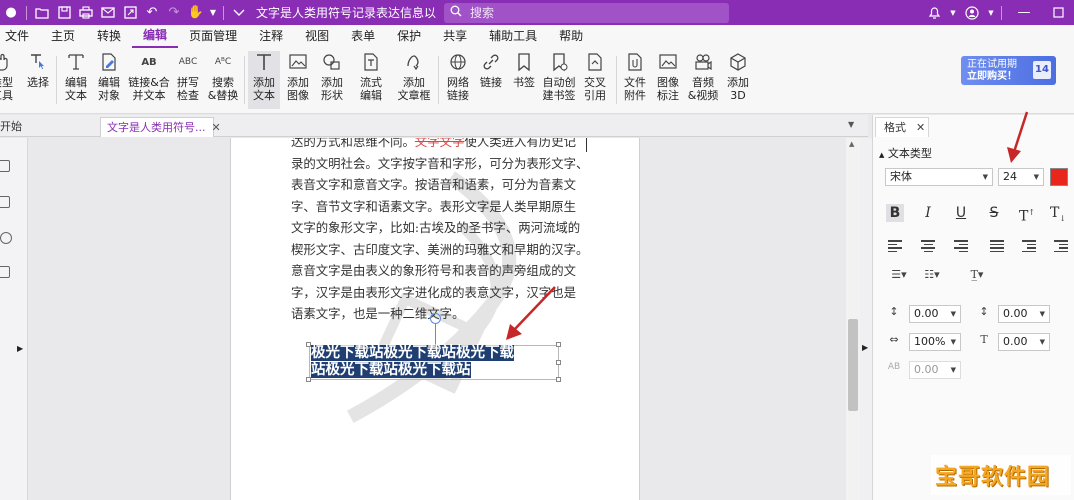  What do you see at coordinates (455, 36) in the screenshot?
I see `menu-share: 共享` at bounding box center [455, 36].